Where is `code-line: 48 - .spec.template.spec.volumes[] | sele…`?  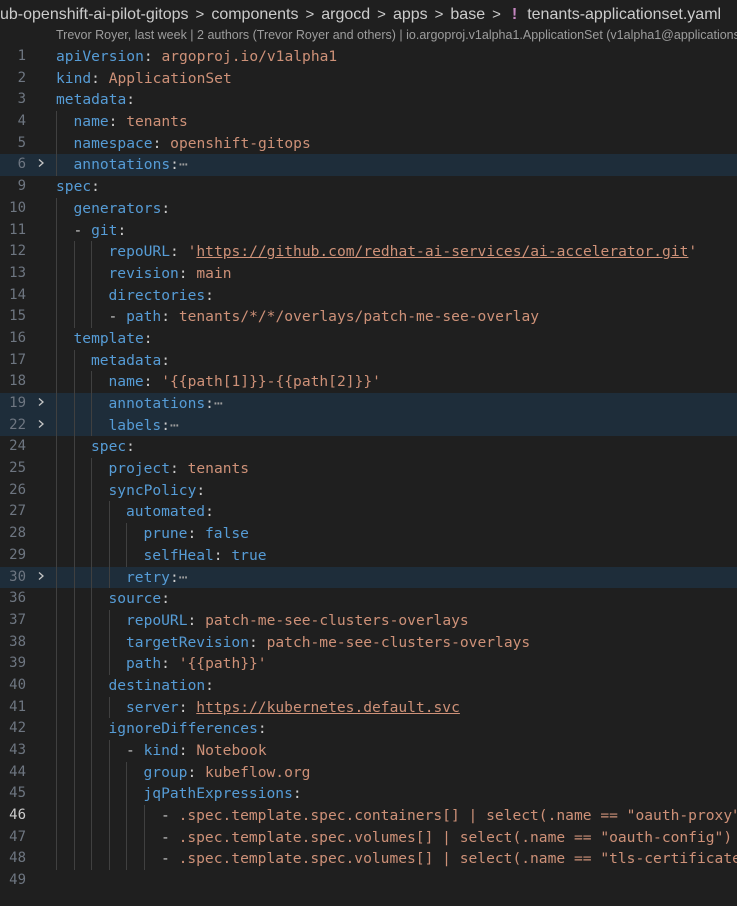
code-line: 48 - .spec.template.spec.volumes[] | sele… is located at coordinates (368, 859).